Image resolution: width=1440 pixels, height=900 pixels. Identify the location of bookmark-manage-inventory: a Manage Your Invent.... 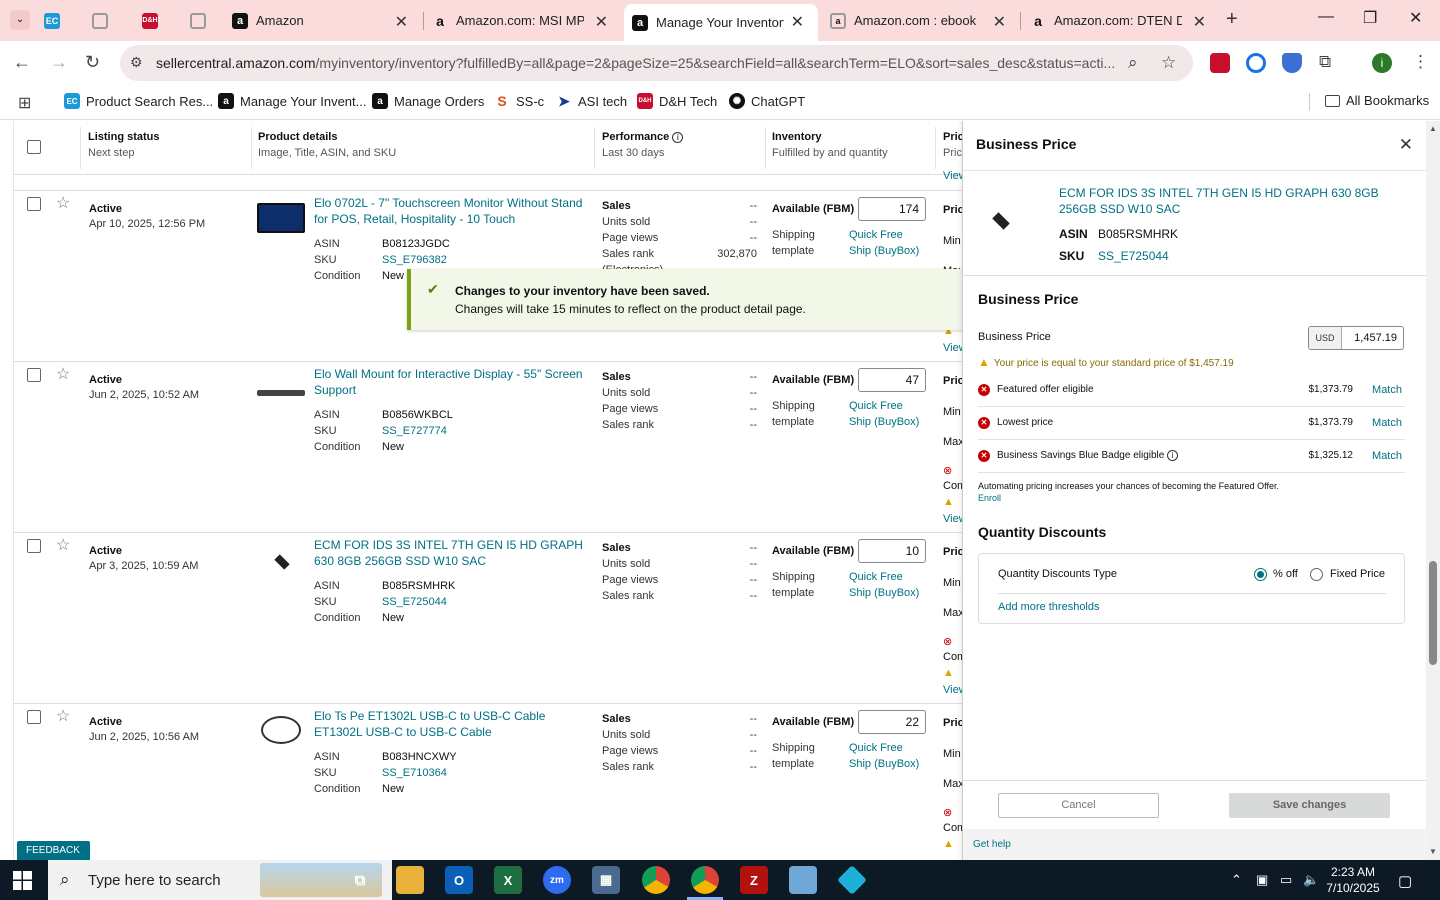
(292, 101).